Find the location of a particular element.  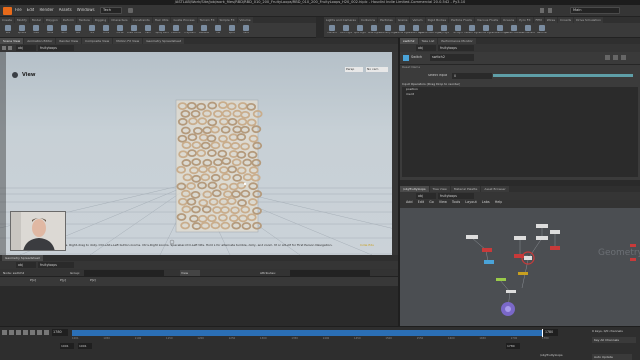

network-editor: Geometry is located at coordinates (520, 267).